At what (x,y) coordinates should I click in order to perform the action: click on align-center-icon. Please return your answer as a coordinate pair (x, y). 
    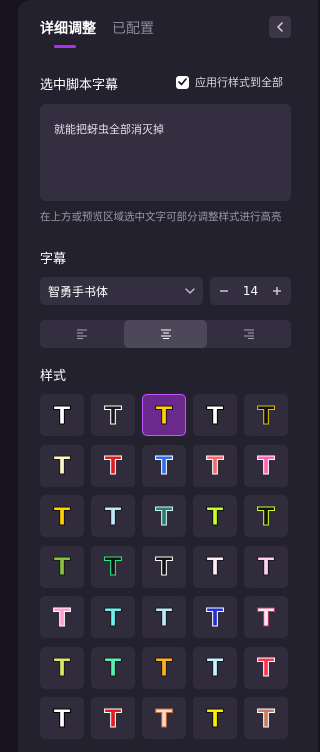
    Looking at the image, I should click on (165, 334).